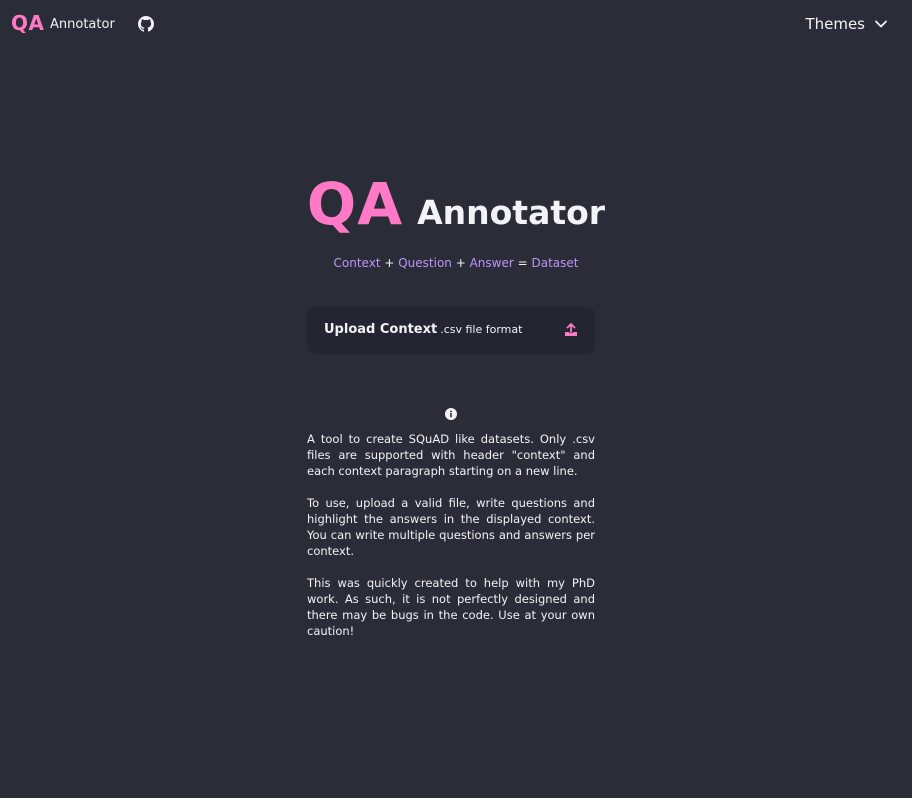 Image resolution: width=912 pixels, height=798 pixels. Describe the element at coordinates (881, 24) in the screenshot. I see `chevron-down-icon` at that location.